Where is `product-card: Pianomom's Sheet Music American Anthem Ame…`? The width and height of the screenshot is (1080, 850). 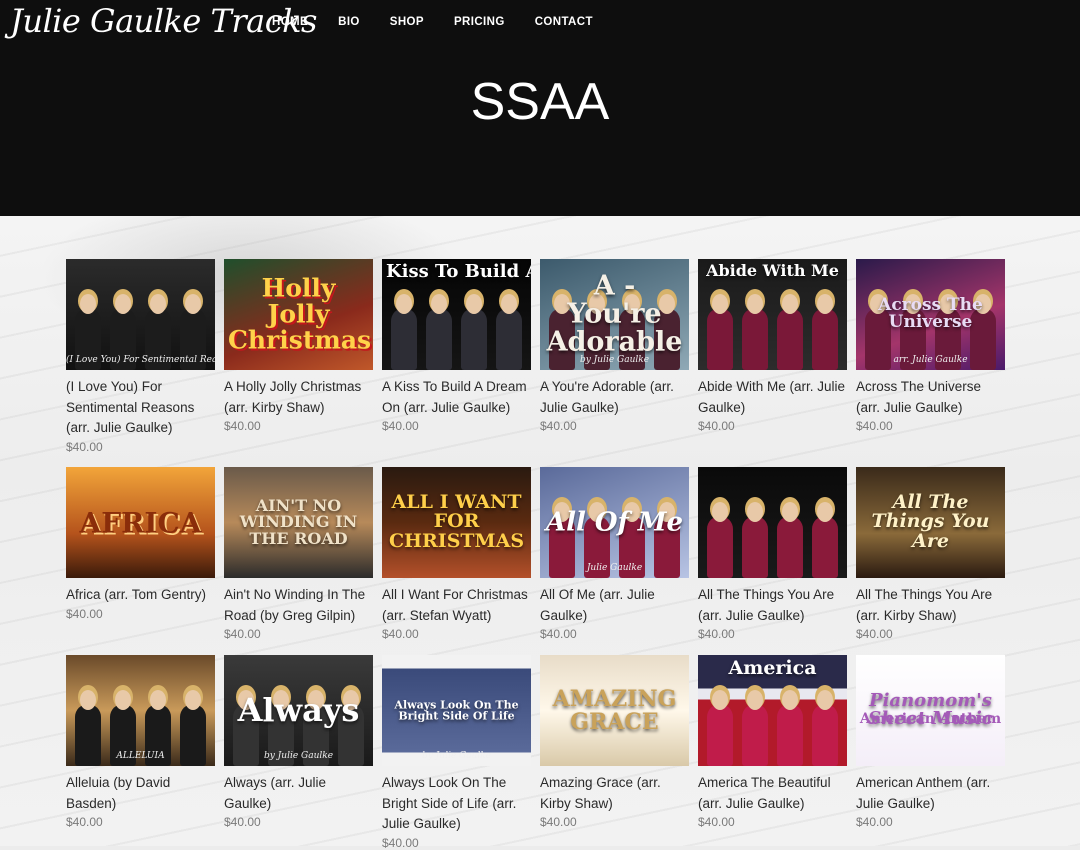 product-card: Pianomom's Sheet Music American Anthem Ame… is located at coordinates (930, 742).